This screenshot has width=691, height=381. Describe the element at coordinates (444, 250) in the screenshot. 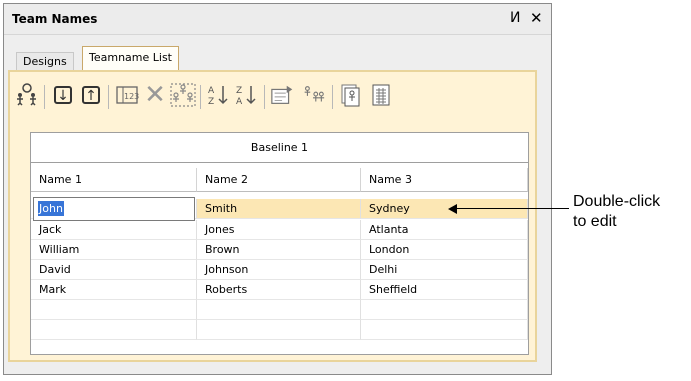

I see `table-cell: London` at that location.